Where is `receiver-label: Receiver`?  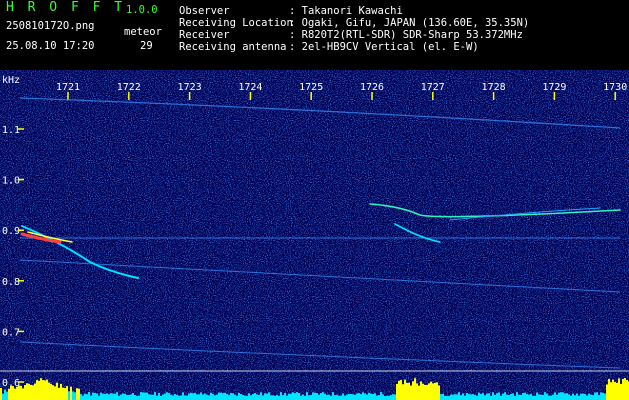 receiver-label: Receiver is located at coordinates (204, 35).